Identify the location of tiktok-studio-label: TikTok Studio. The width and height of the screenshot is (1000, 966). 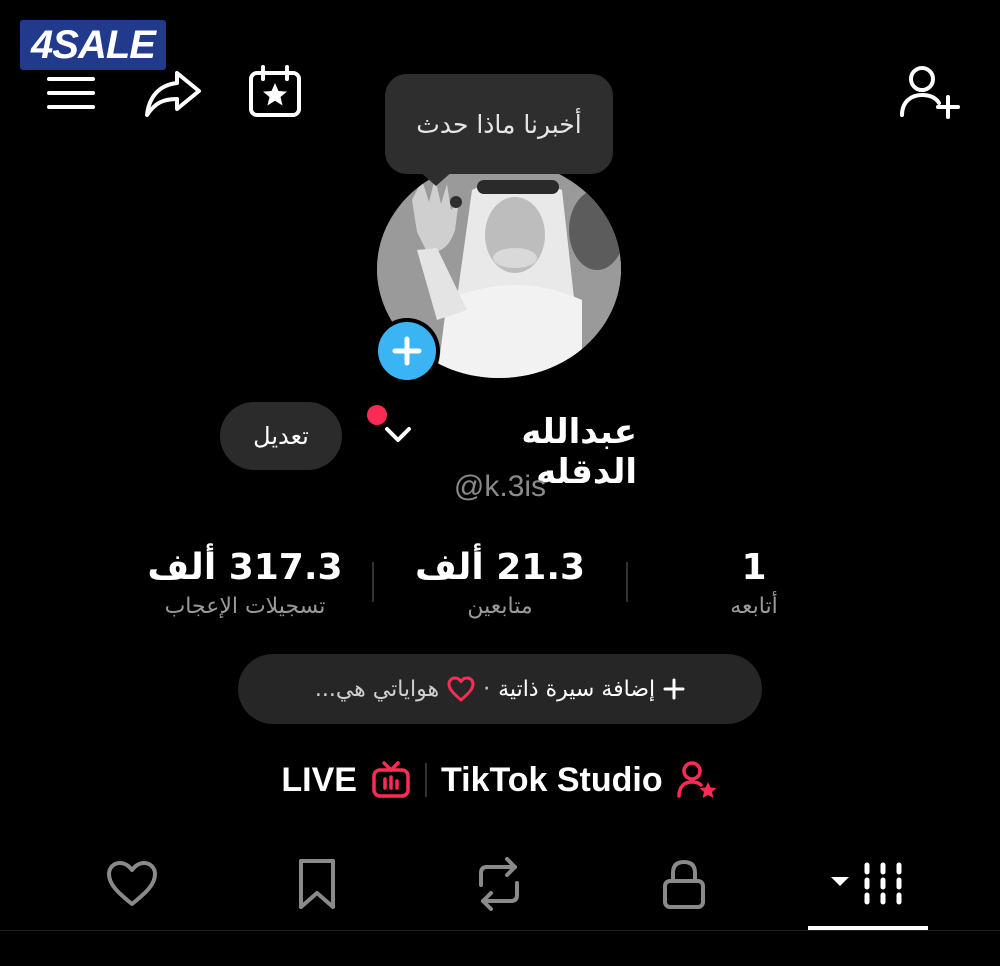
(552, 780).